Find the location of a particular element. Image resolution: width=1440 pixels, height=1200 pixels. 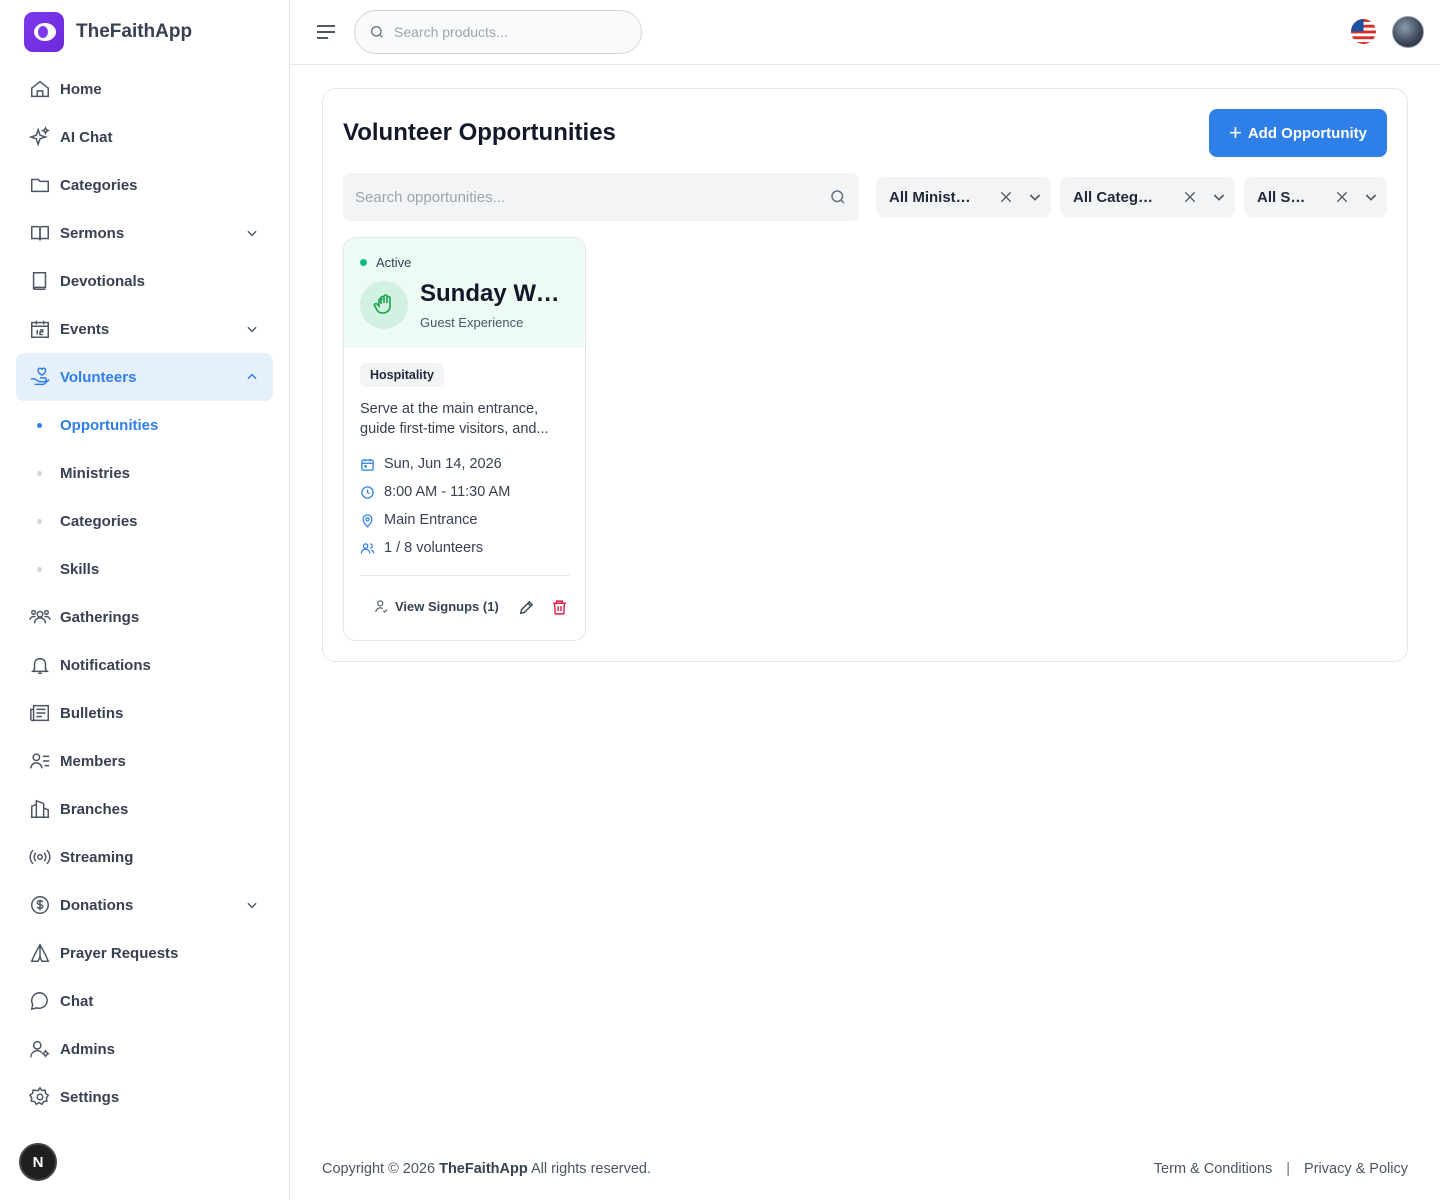

book-icon is located at coordinates (40, 281).